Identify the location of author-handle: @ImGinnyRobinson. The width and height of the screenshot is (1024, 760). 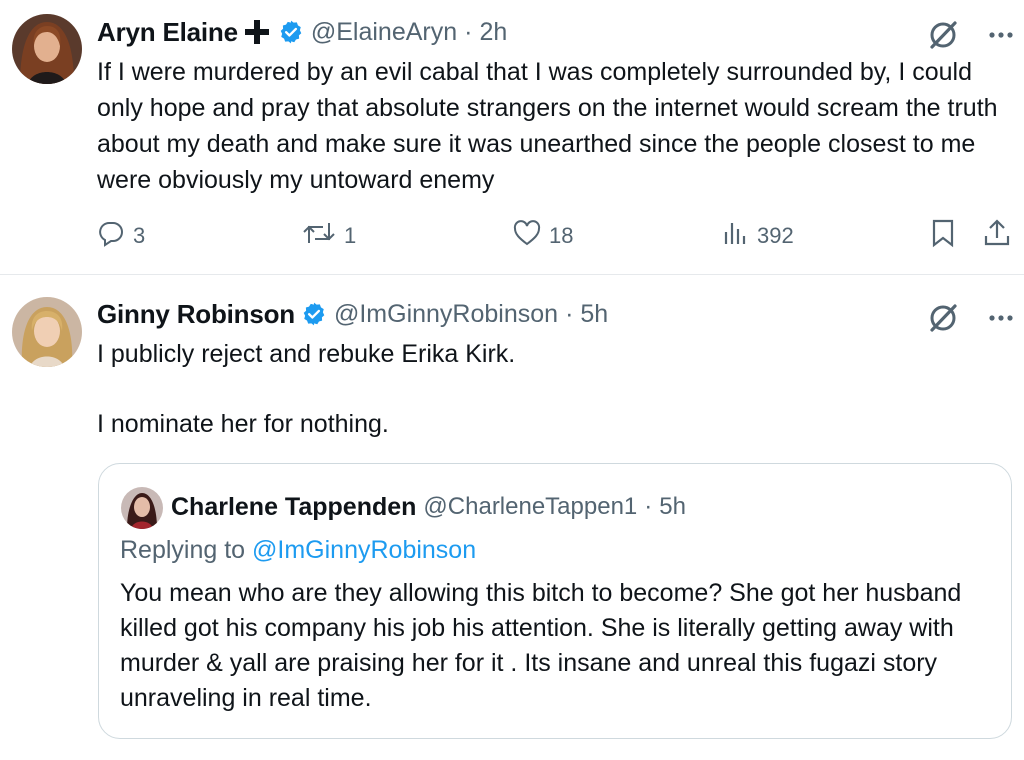
(446, 314).